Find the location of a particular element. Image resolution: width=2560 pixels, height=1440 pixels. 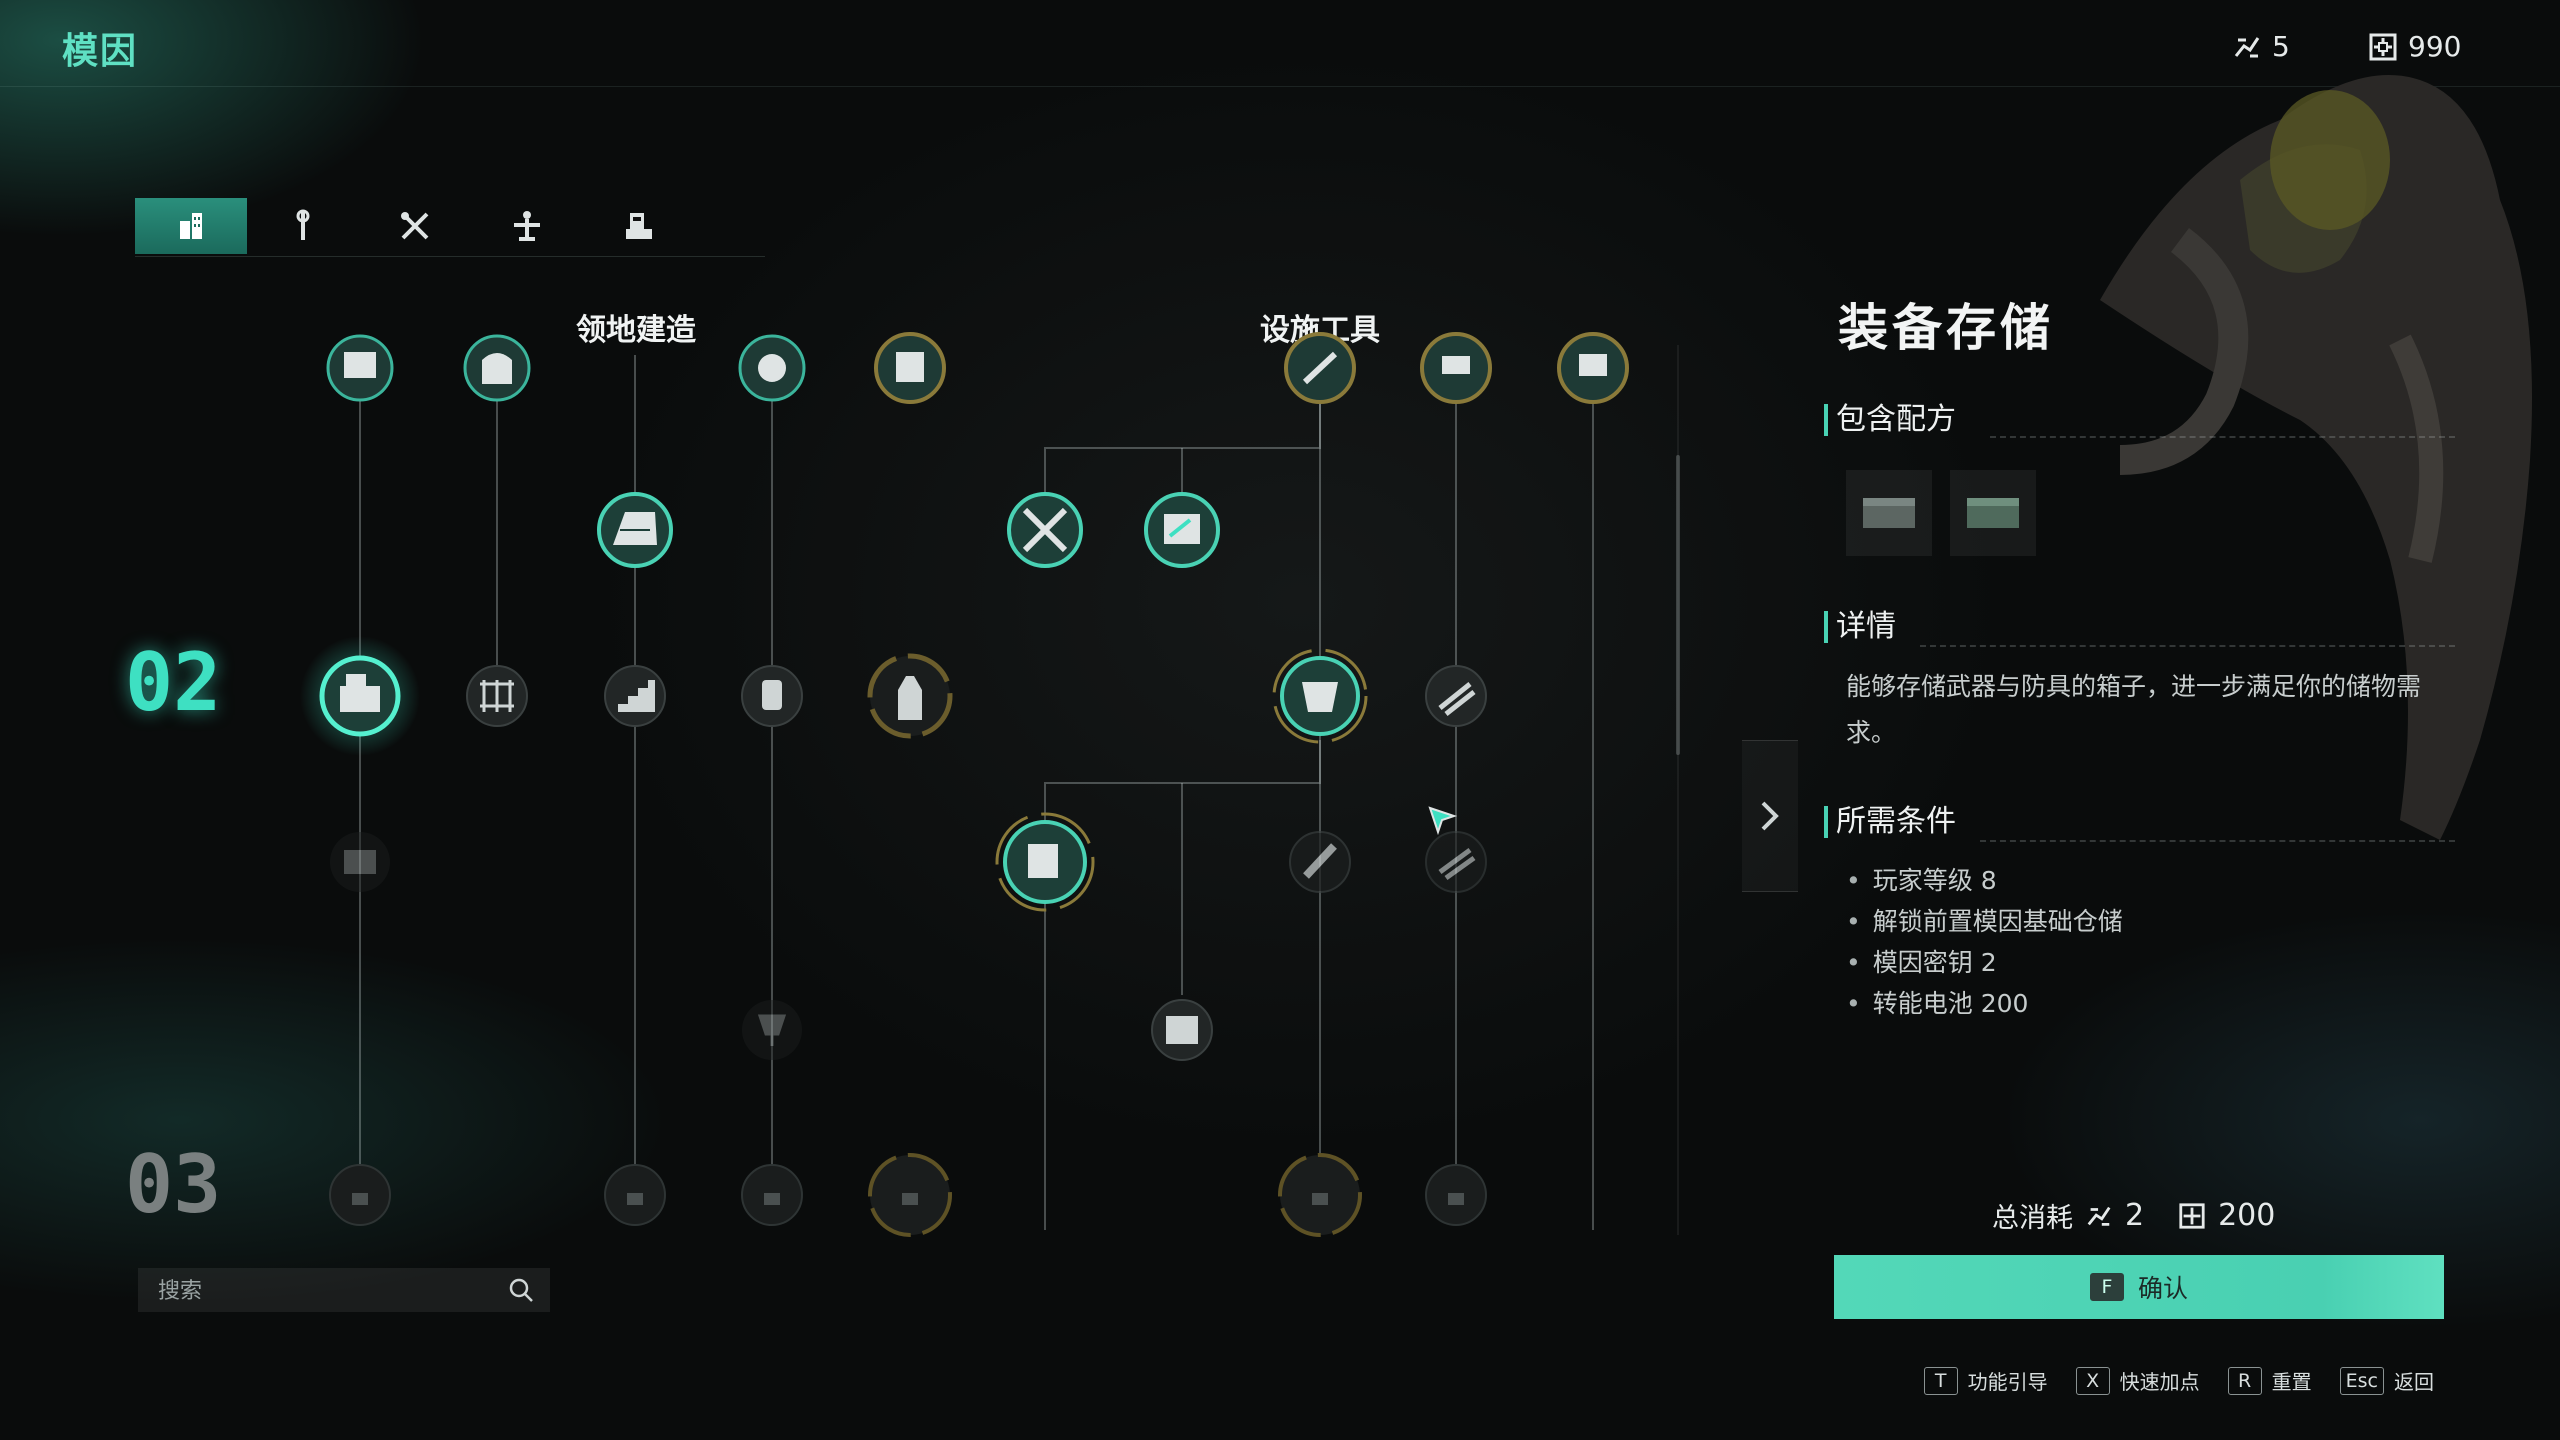

keycap: X is located at coordinates (2092, 1380).